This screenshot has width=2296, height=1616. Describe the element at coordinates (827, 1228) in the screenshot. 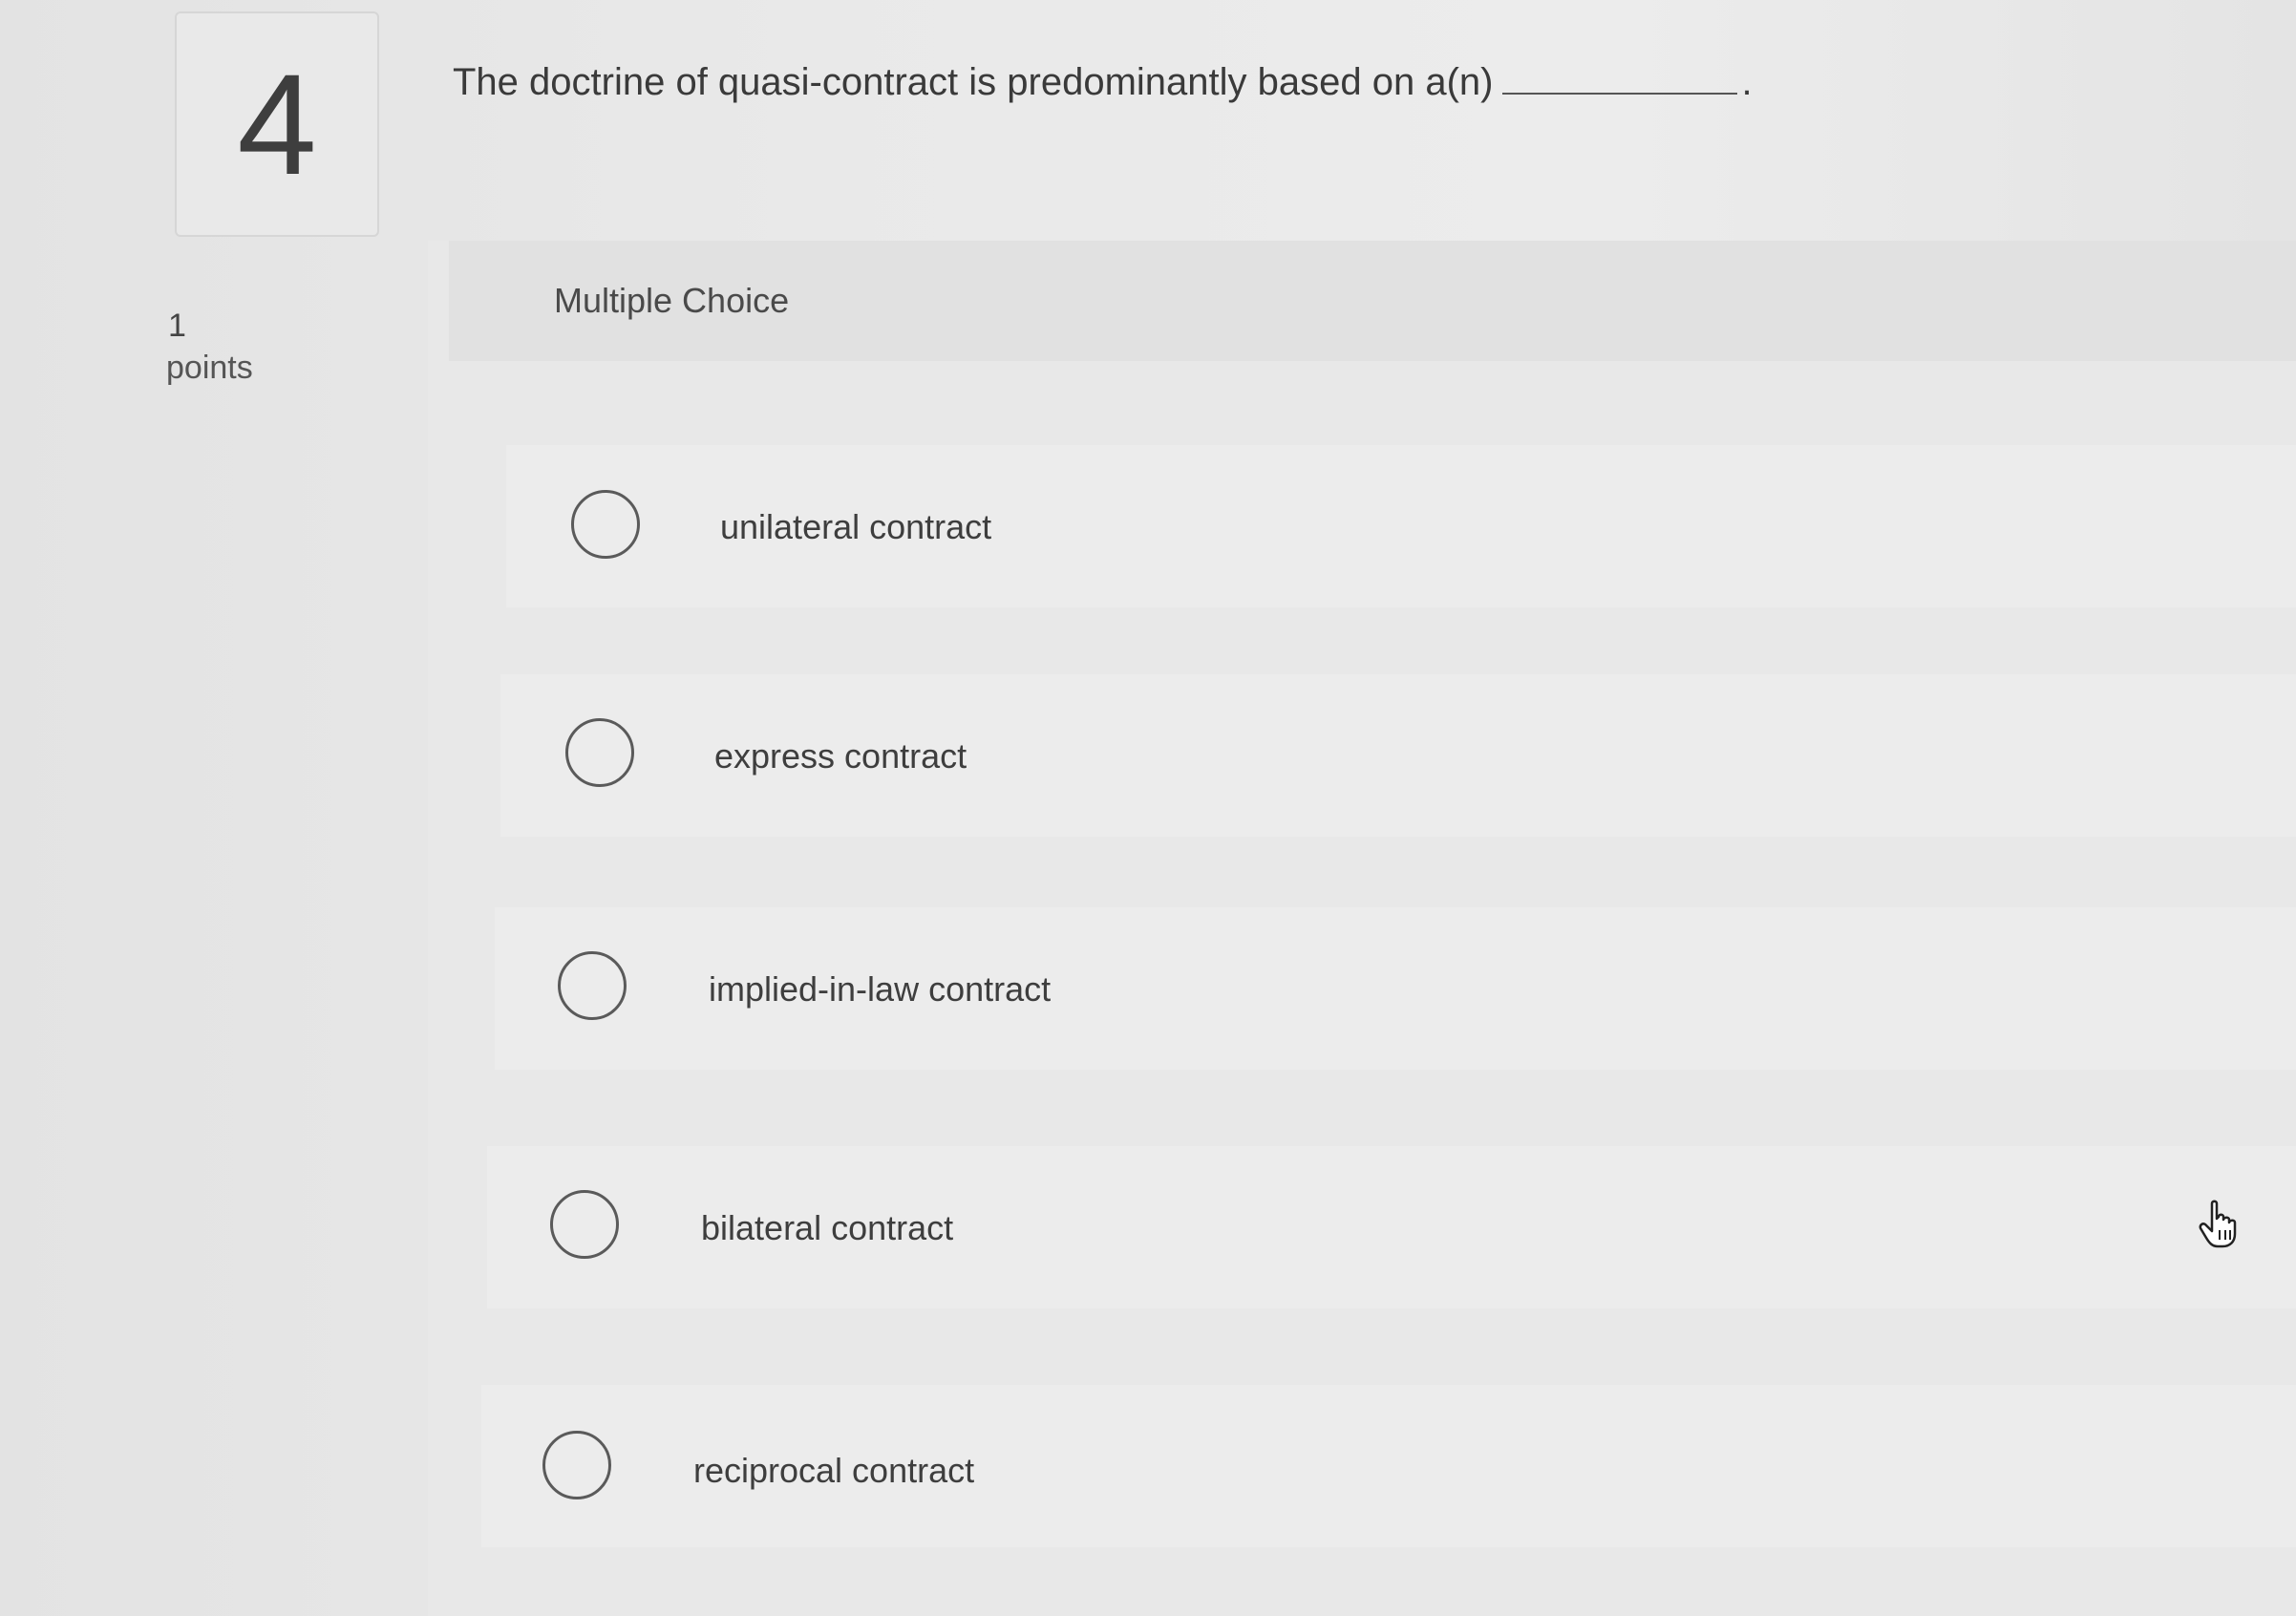

I see `answer-option-label: bilateral contract` at that location.